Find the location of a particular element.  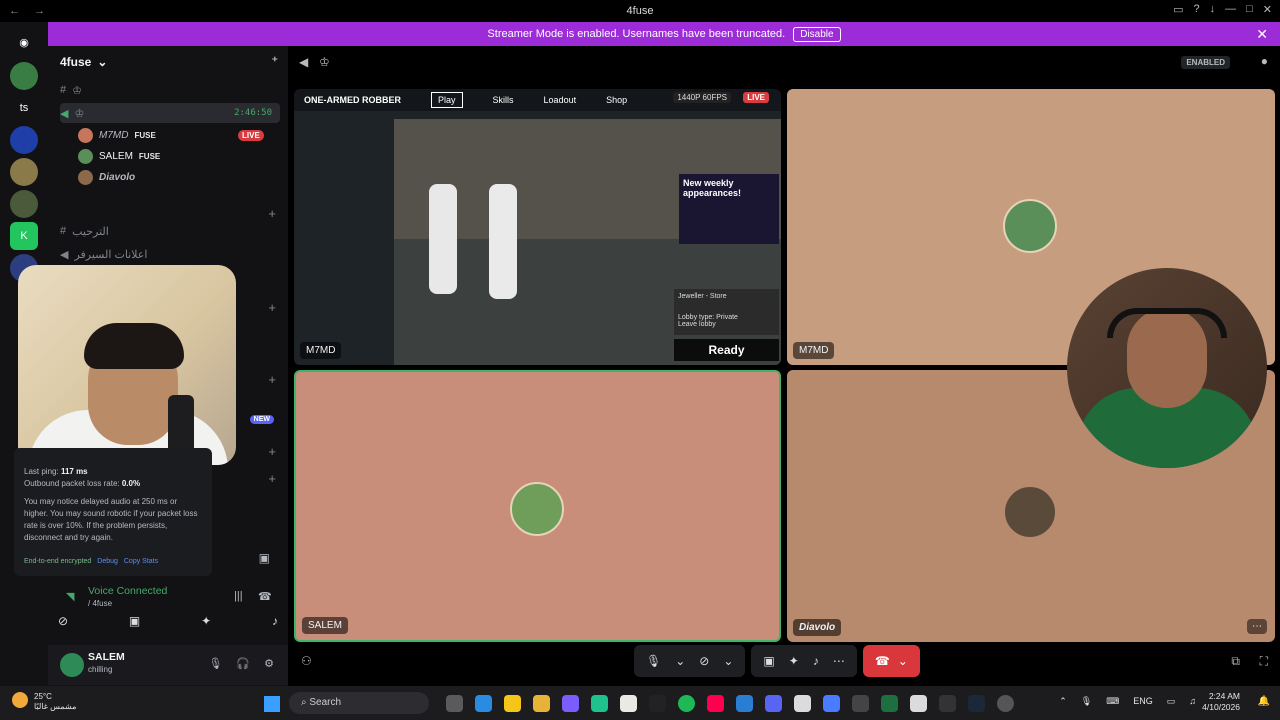

excel-icon is located at coordinates (889, 703).